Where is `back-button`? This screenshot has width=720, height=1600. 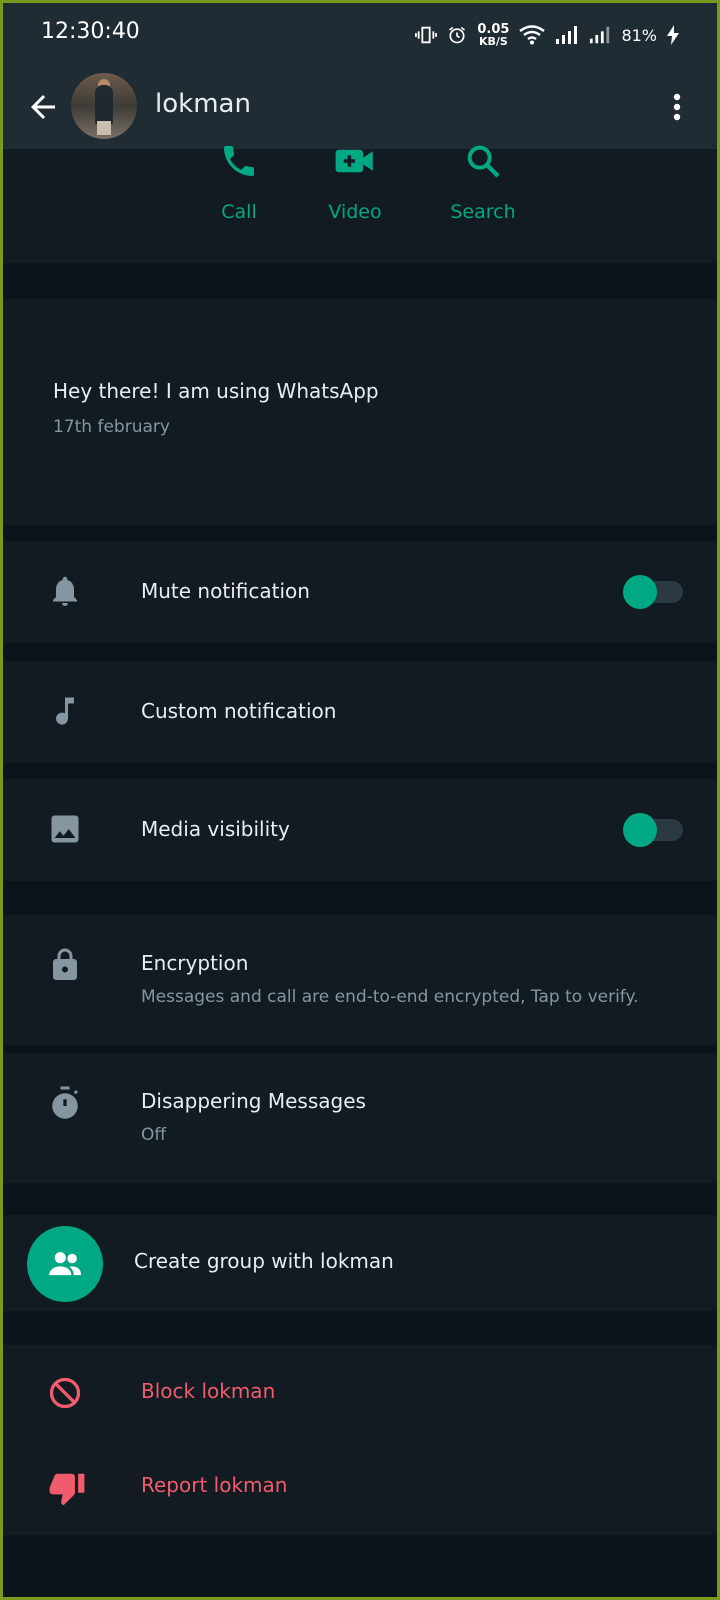
back-button is located at coordinates (43, 107).